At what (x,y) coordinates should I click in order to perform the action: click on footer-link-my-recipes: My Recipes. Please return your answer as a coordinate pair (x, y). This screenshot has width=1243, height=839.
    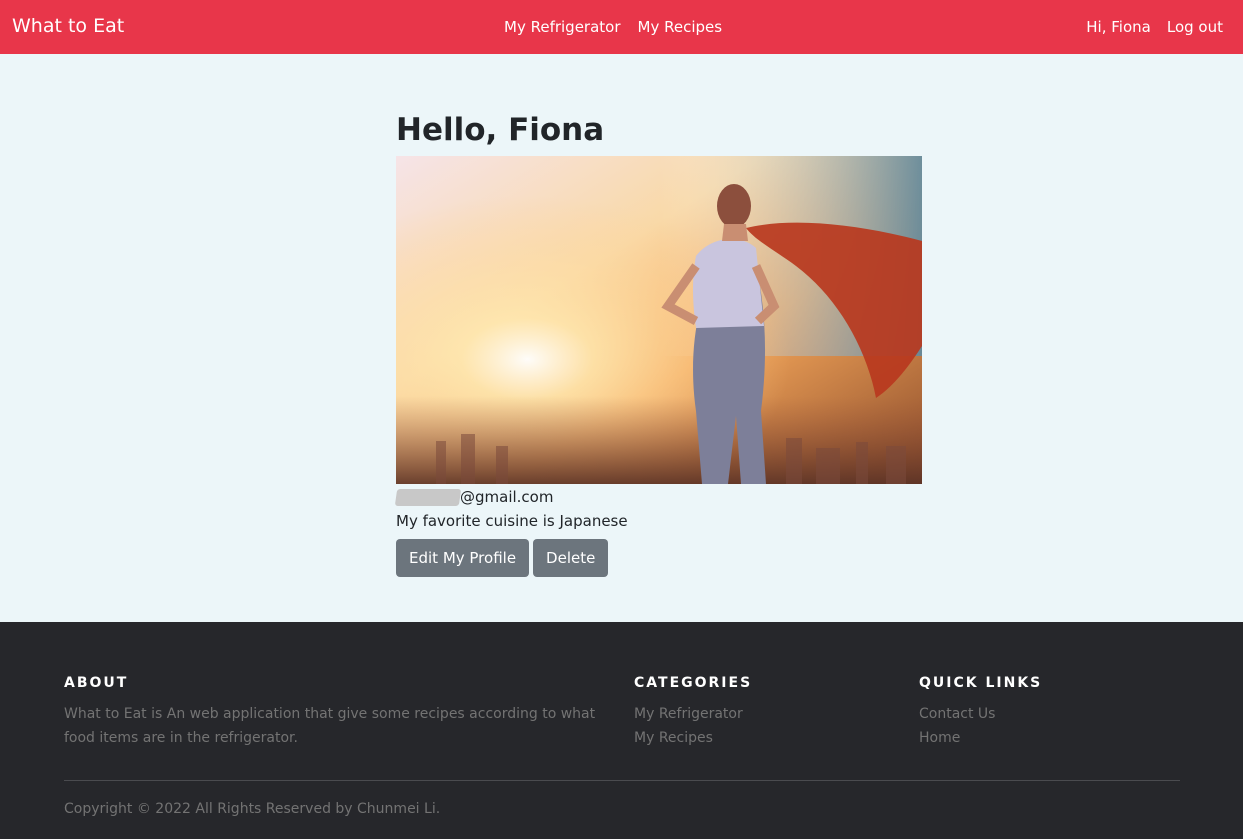
    Looking at the image, I should click on (764, 738).